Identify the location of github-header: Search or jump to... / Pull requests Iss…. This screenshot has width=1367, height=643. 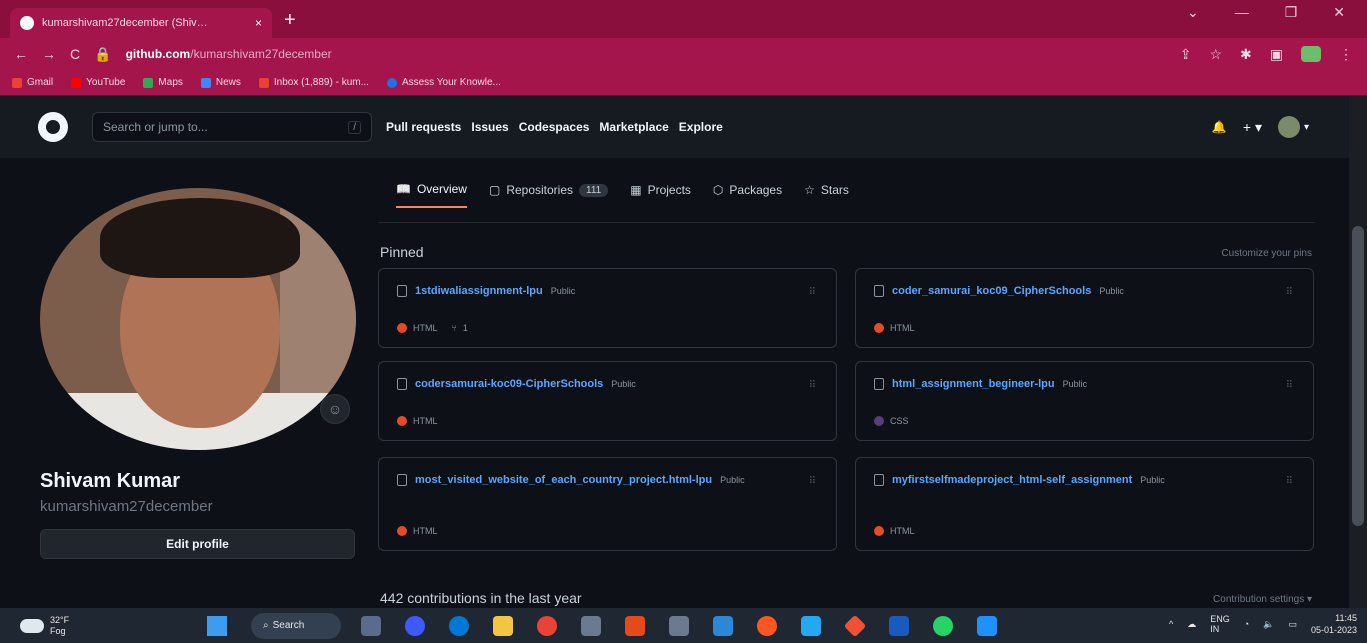
(683, 127).